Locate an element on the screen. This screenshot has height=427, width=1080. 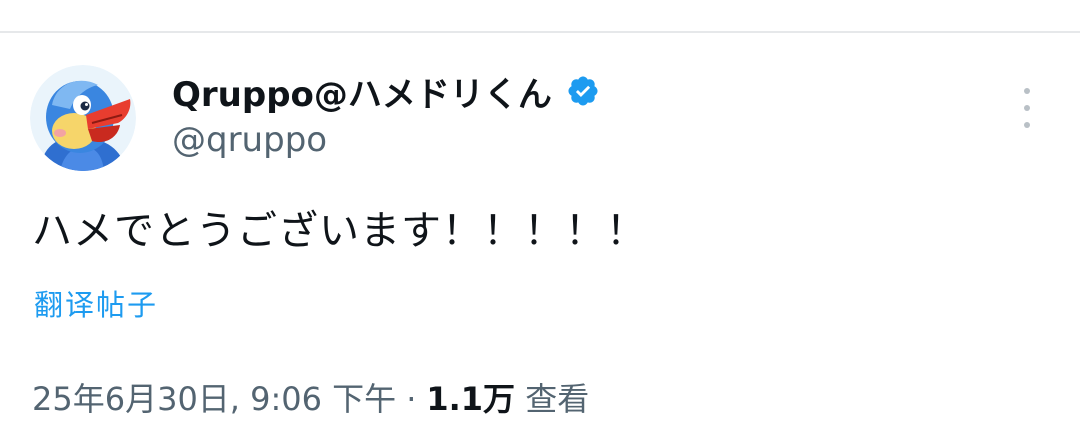
translate-post-link: 翻译帖子 is located at coordinates (96, 303).